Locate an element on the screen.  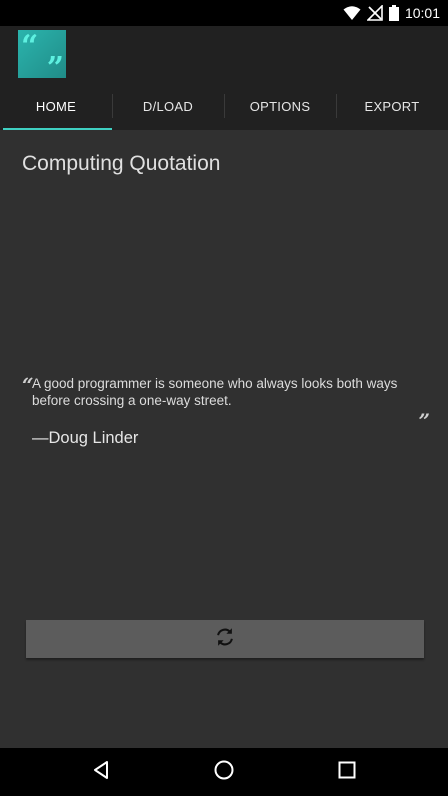
no-signal-icon is located at coordinates (374, 13).